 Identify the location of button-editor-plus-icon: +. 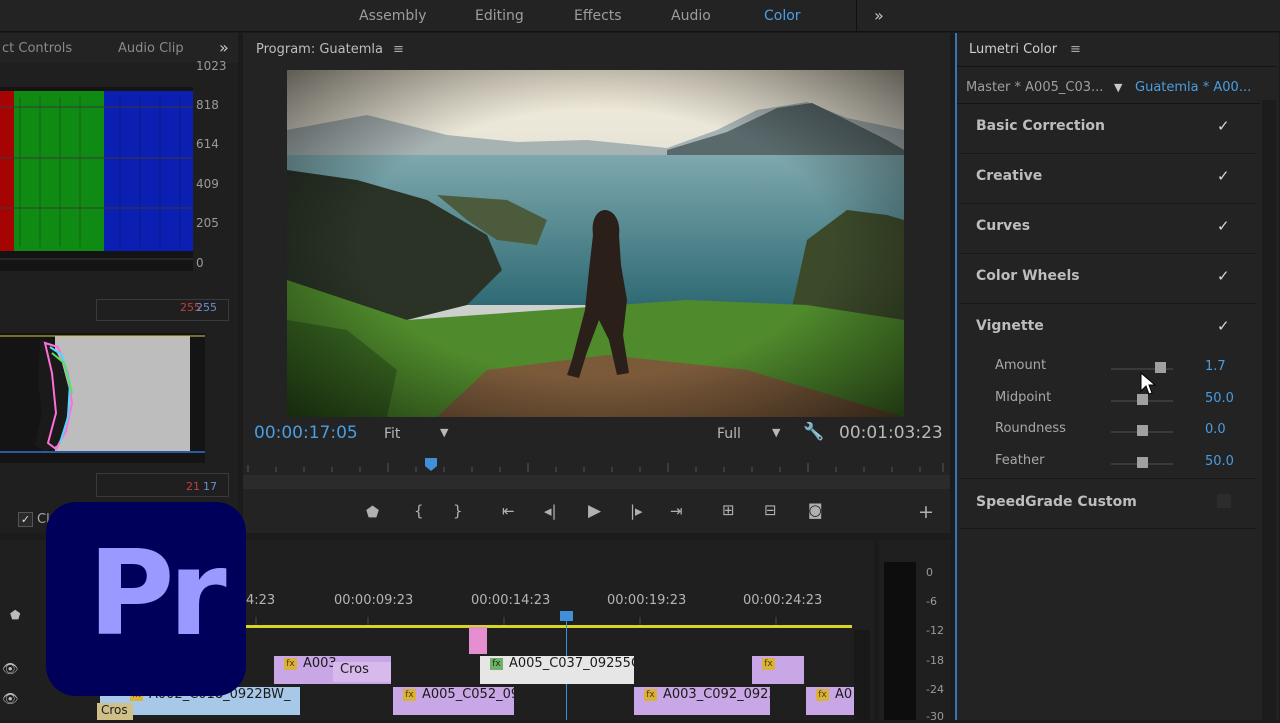
(926, 512).